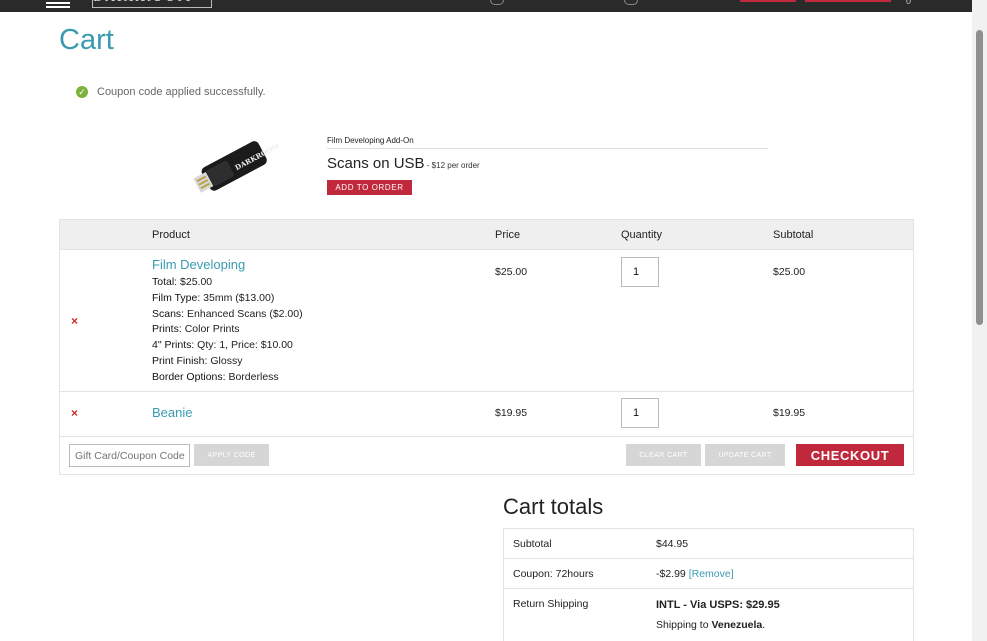 The height and width of the screenshot is (641, 987). Describe the element at coordinates (182, 282) in the screenshot. I see `meta-line: Total: $25.00` at that location.